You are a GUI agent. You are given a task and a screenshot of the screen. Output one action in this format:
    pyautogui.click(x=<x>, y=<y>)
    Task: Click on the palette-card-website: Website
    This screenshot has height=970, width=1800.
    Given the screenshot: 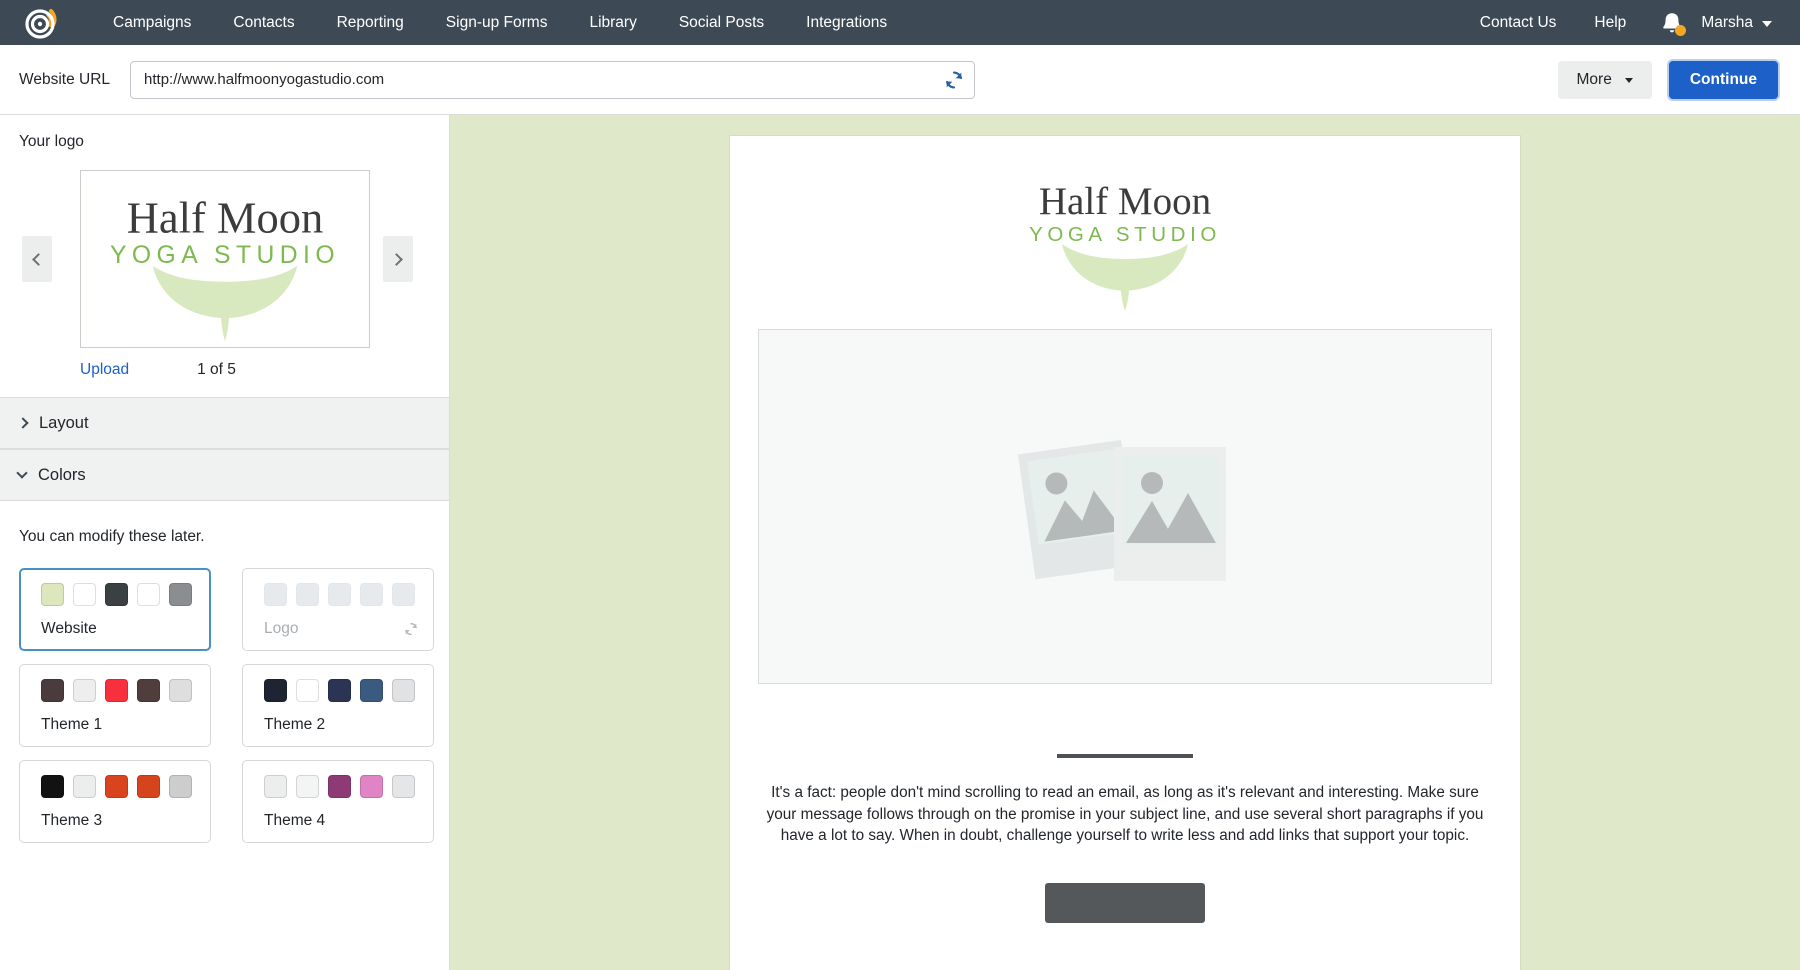 What is the action you would take?
    pyautogui.click(x=115, y=609)
    